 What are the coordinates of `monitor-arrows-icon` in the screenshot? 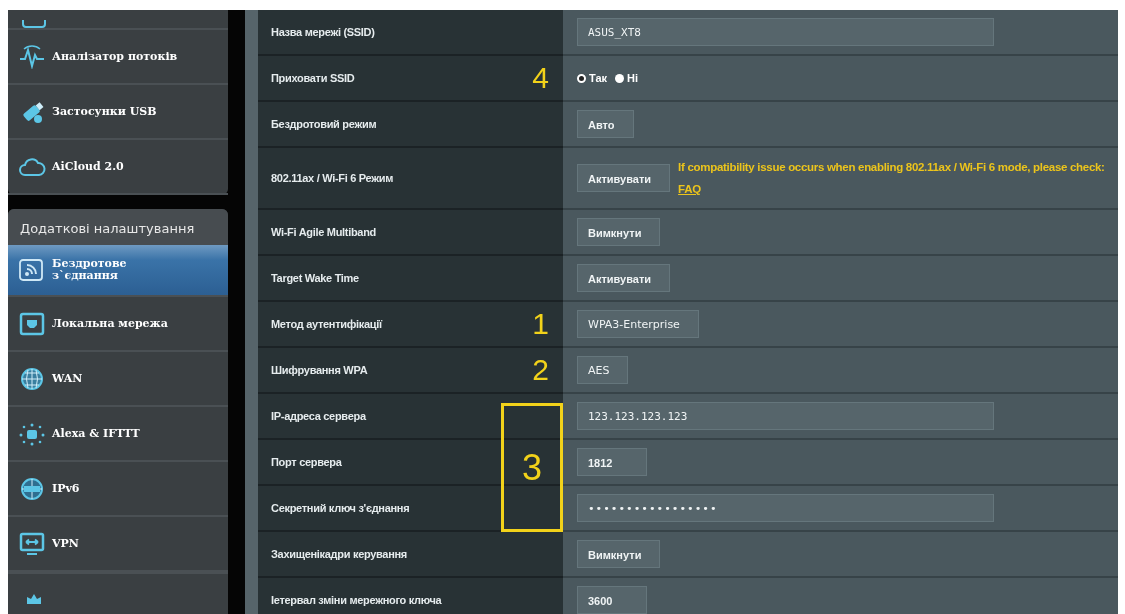 It's located at (32, 543).